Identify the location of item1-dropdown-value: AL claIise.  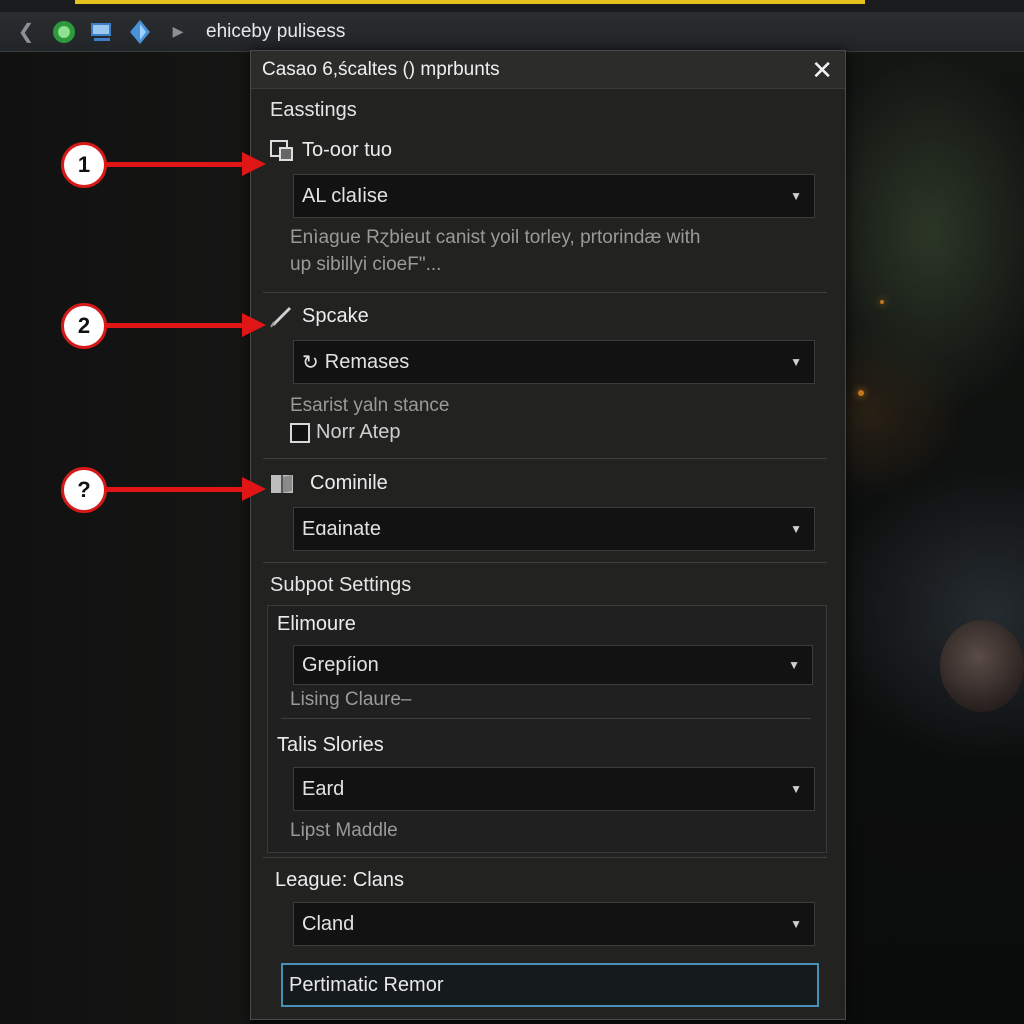
(345, 195).